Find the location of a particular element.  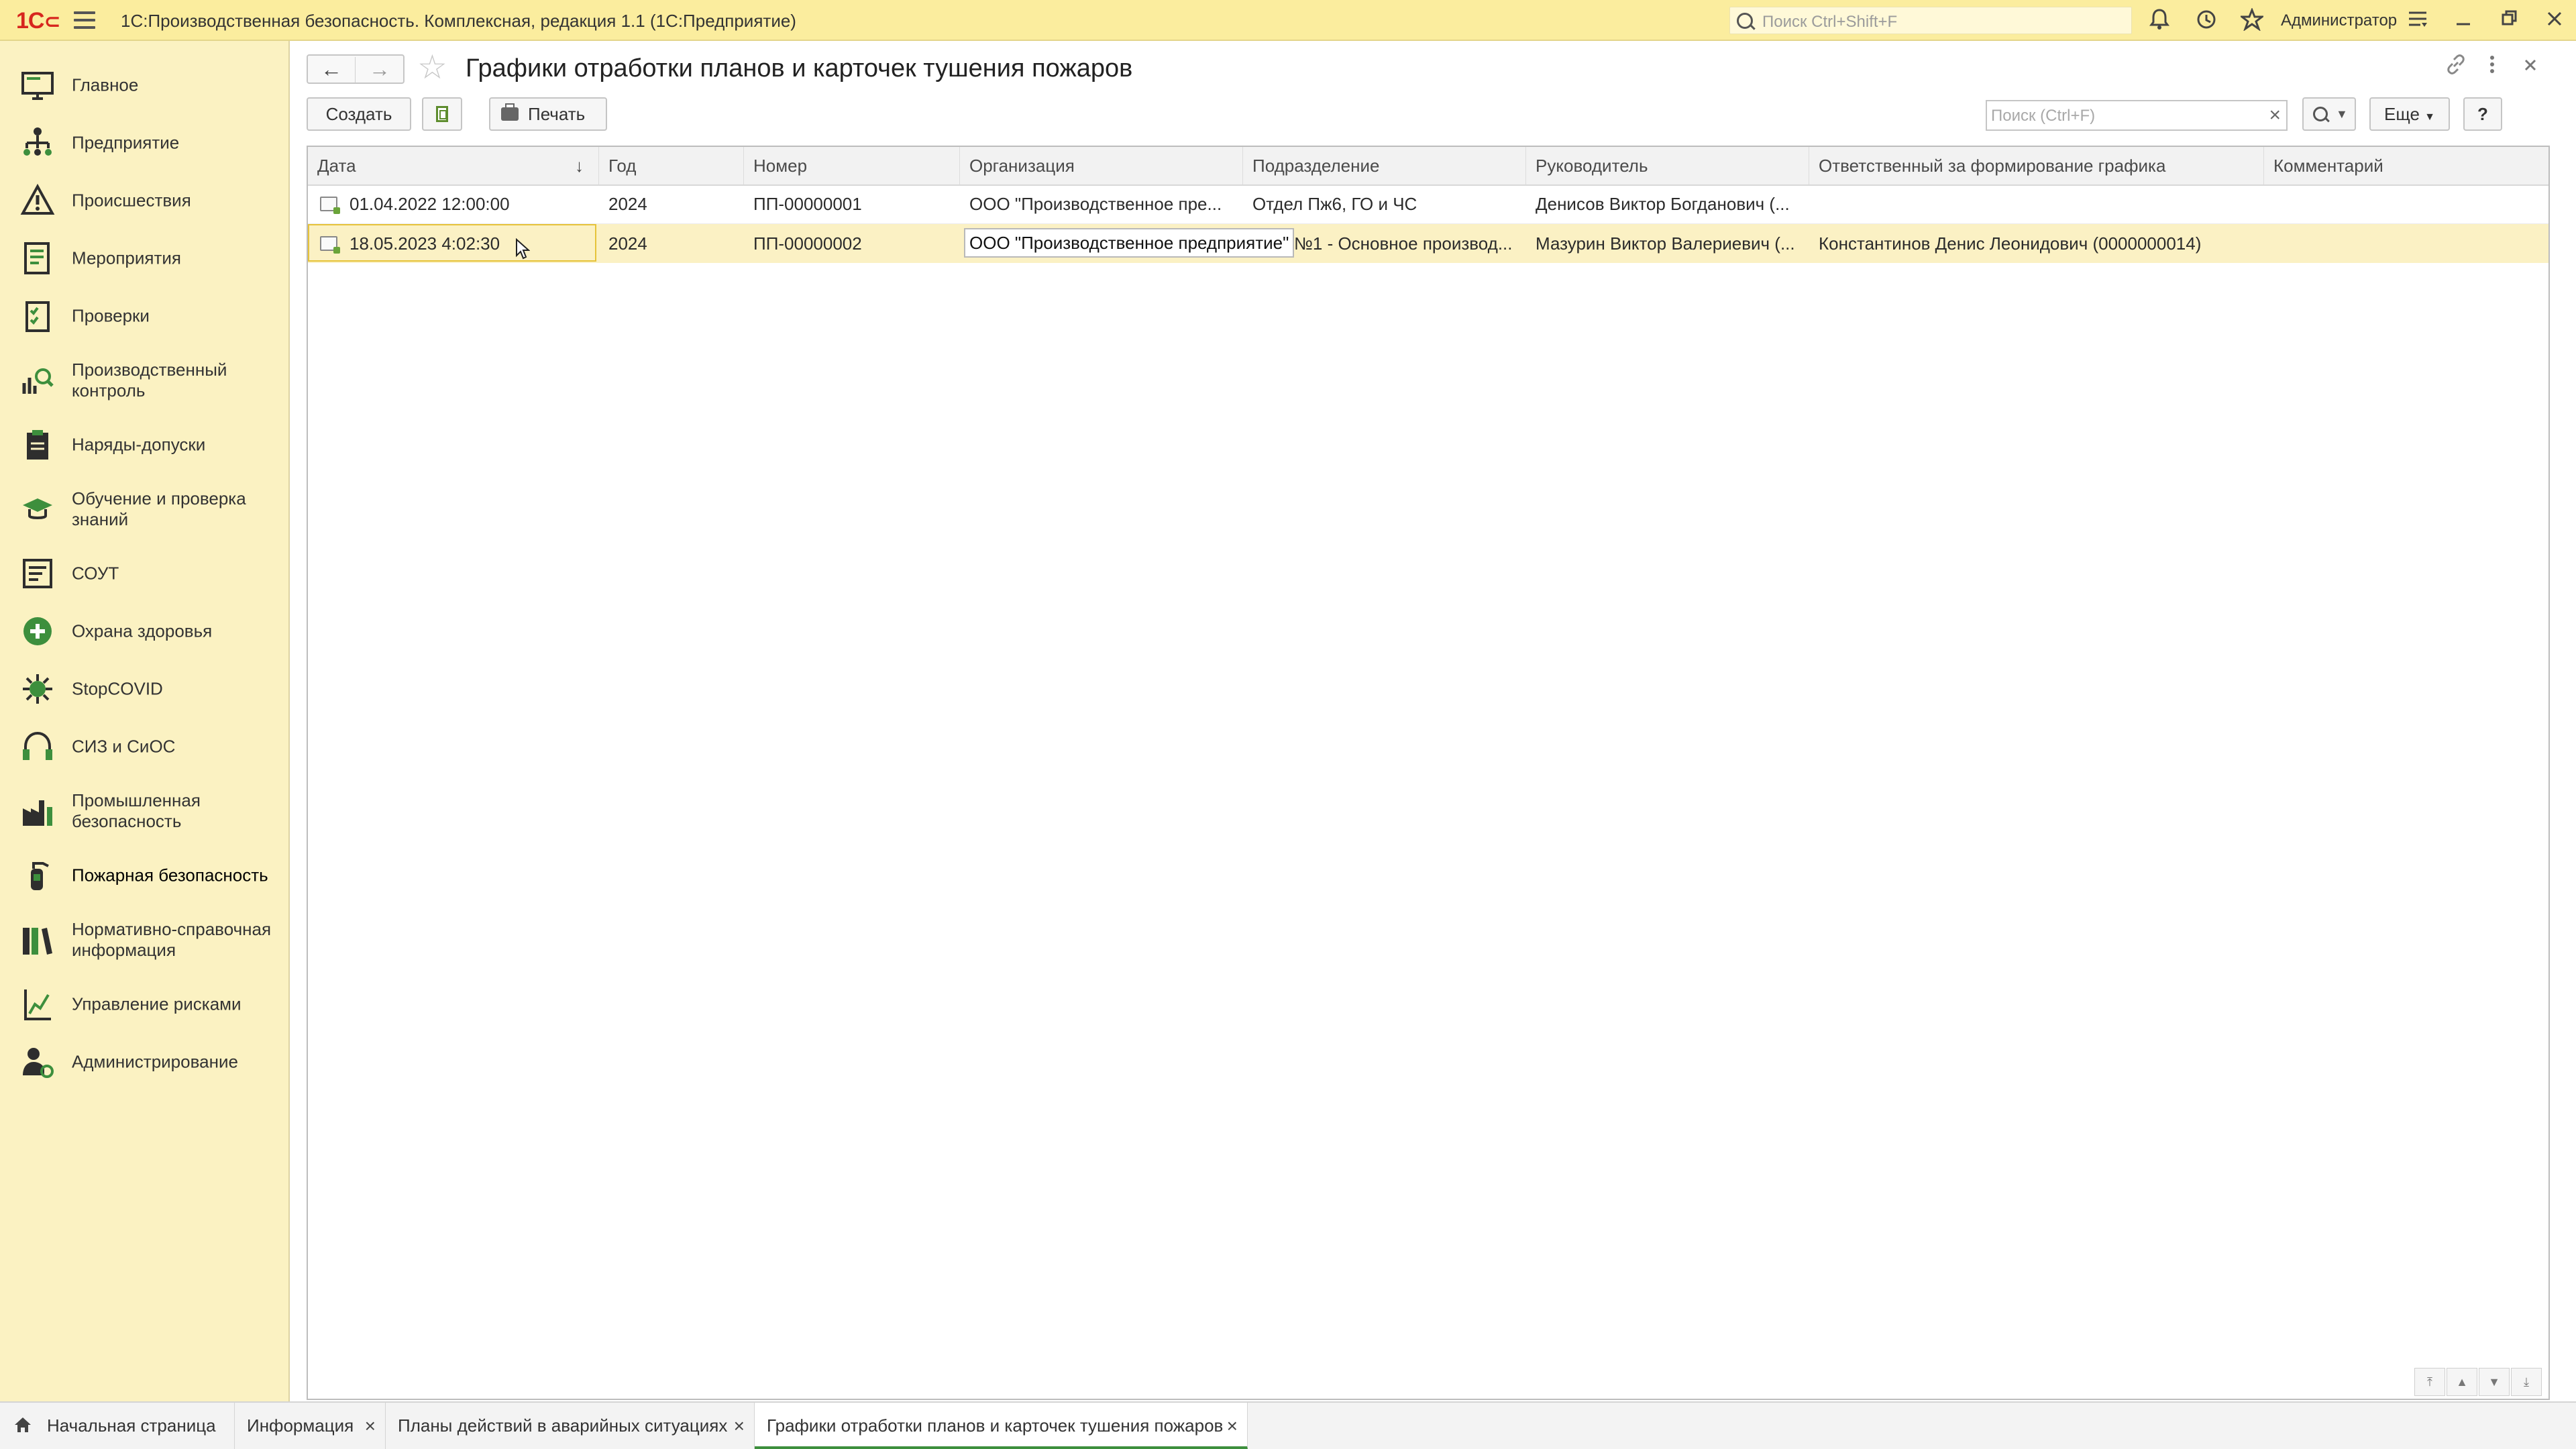

sidebar-item-production-control: Производственный контроль is located at coordinates (144, 380).